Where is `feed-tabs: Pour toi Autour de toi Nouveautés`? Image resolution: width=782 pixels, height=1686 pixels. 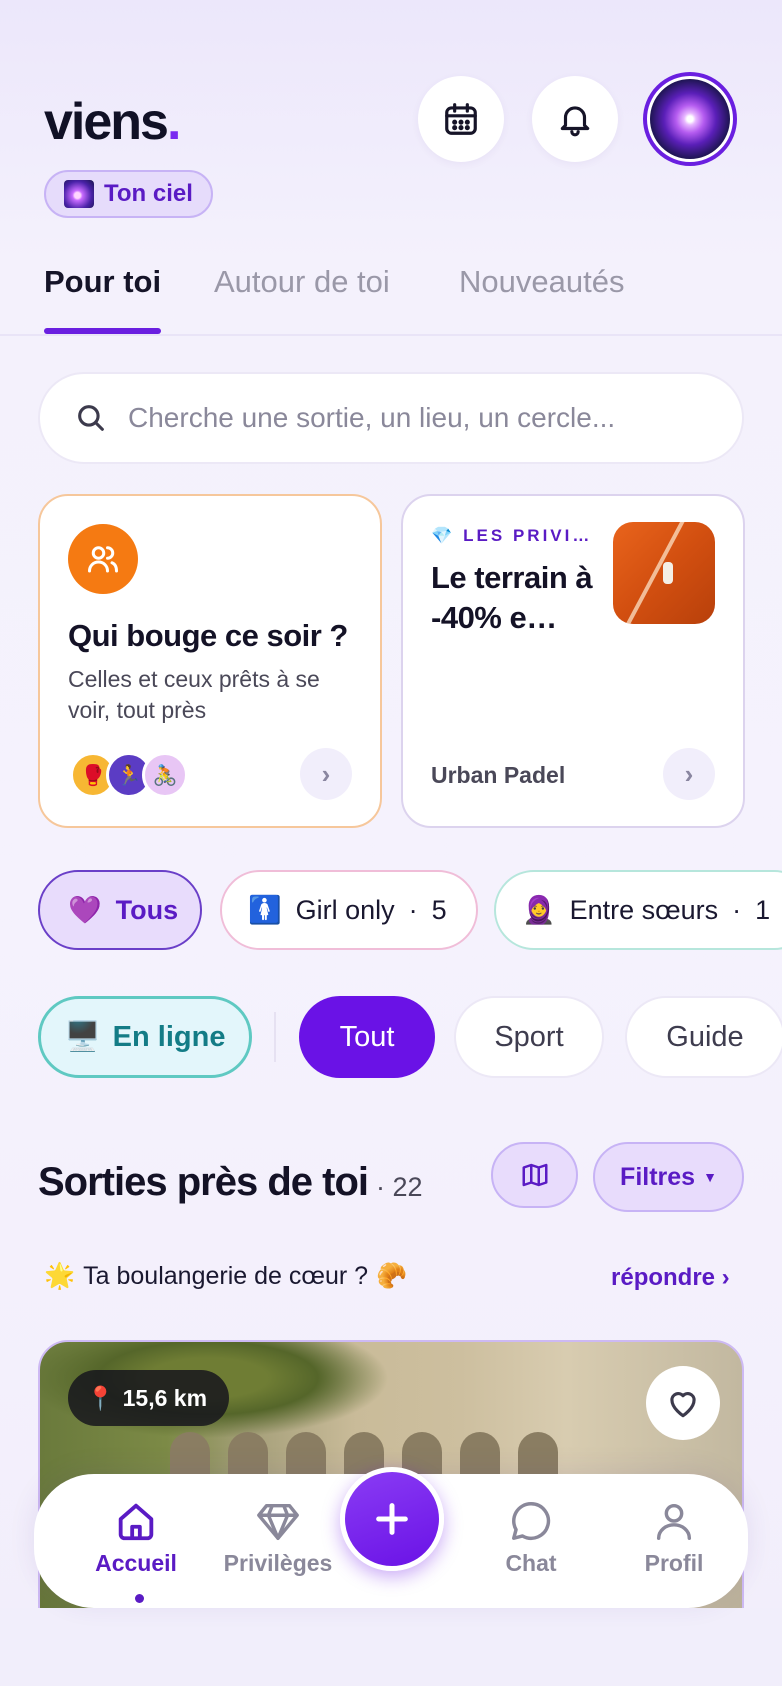 feed-tabs: Pour toi Autour de toi Nouveautés is located at coordinates (391, 297).